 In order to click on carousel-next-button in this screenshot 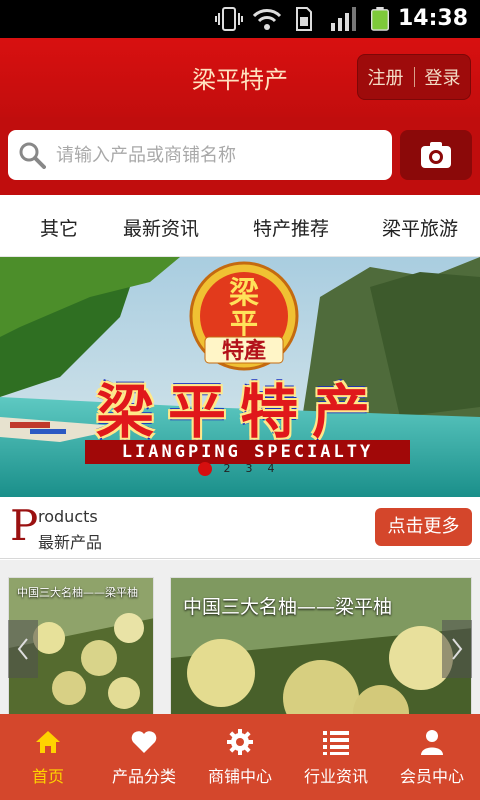, I will do `click(457, 649)`.